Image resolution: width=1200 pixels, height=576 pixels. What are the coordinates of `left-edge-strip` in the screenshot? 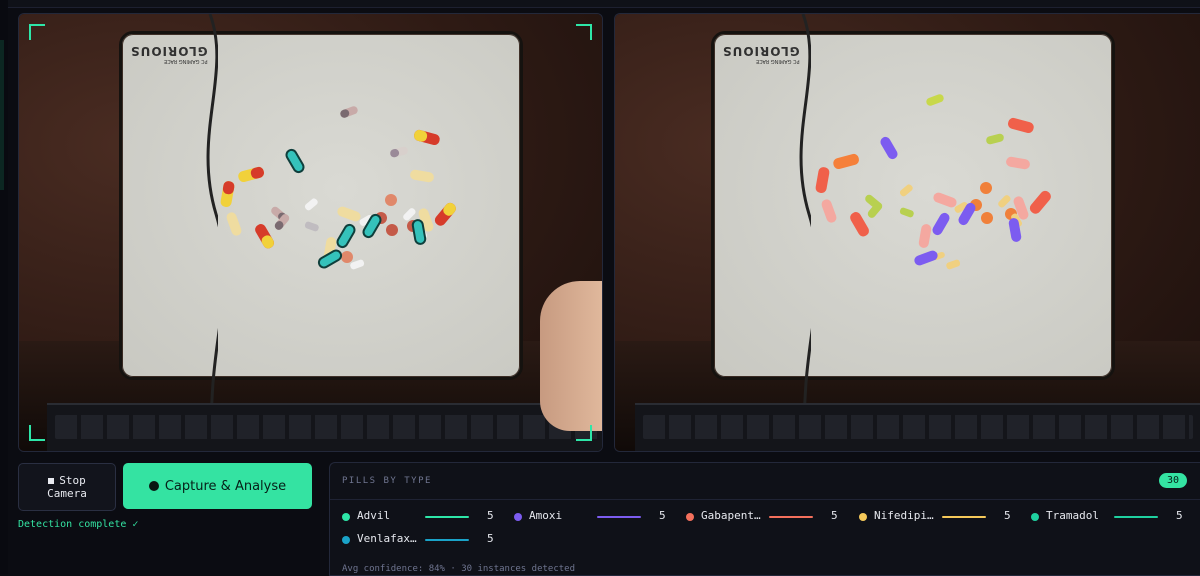 It's located at (4, 287).